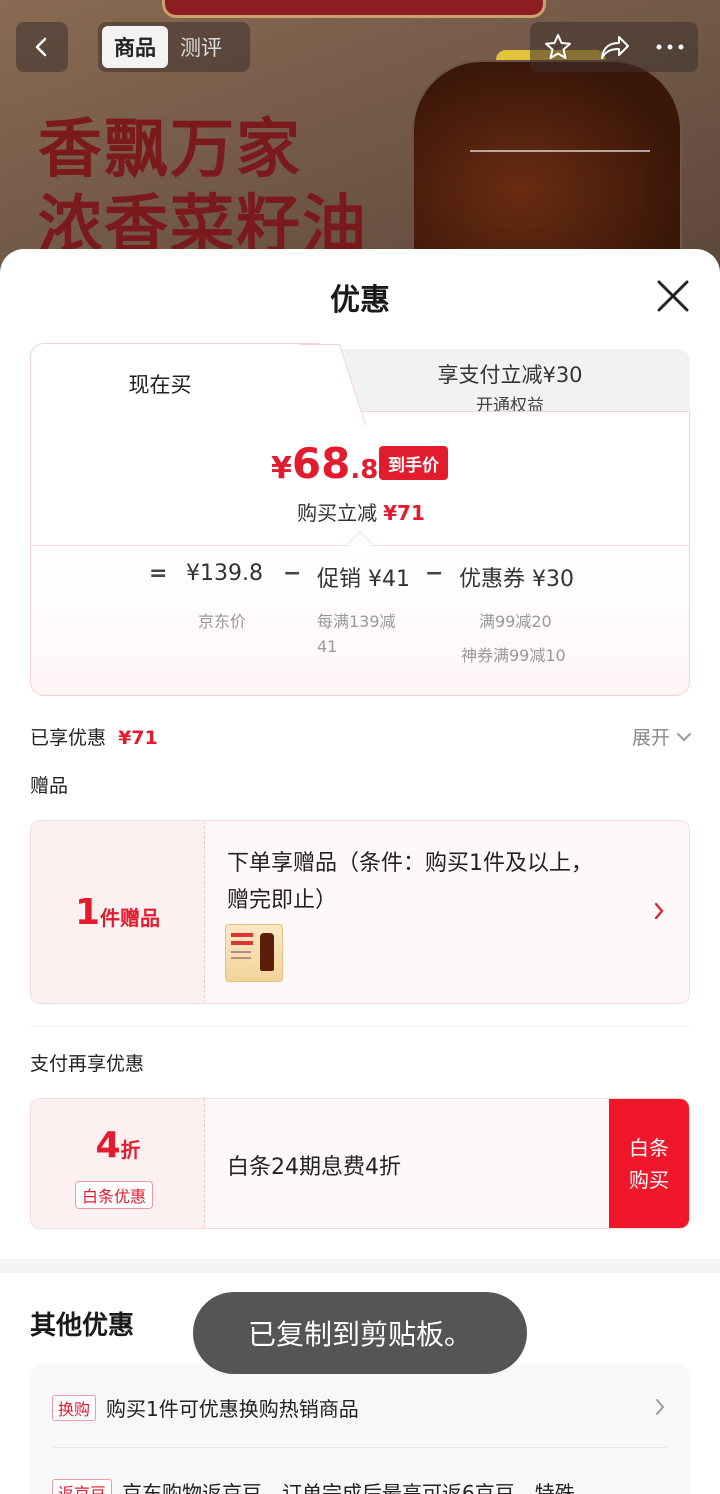 Image resolution: width=720 pixels, height=1494 pixels. Describe the element at coordinates (560, 190) in the screenshot. I see `bottle-label` at that location.